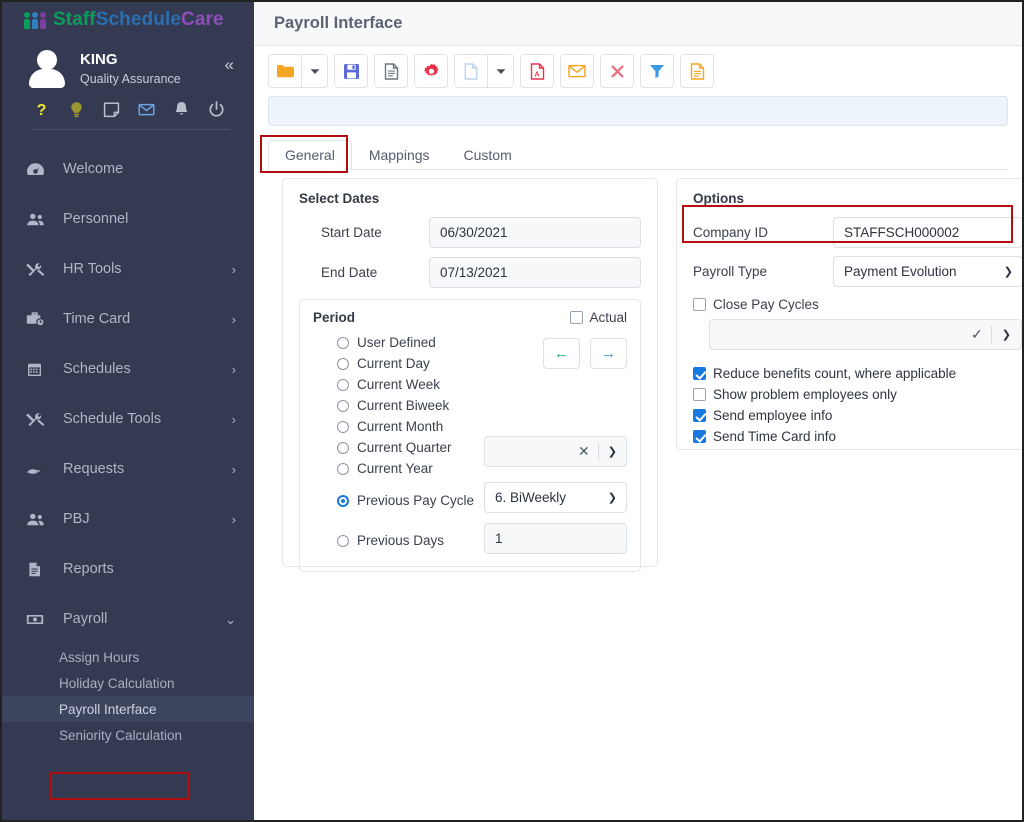 The height and width of the screenshot is (822, 1024). I want to click on option-send-employee-info: Send employee info, so click(857, 415).